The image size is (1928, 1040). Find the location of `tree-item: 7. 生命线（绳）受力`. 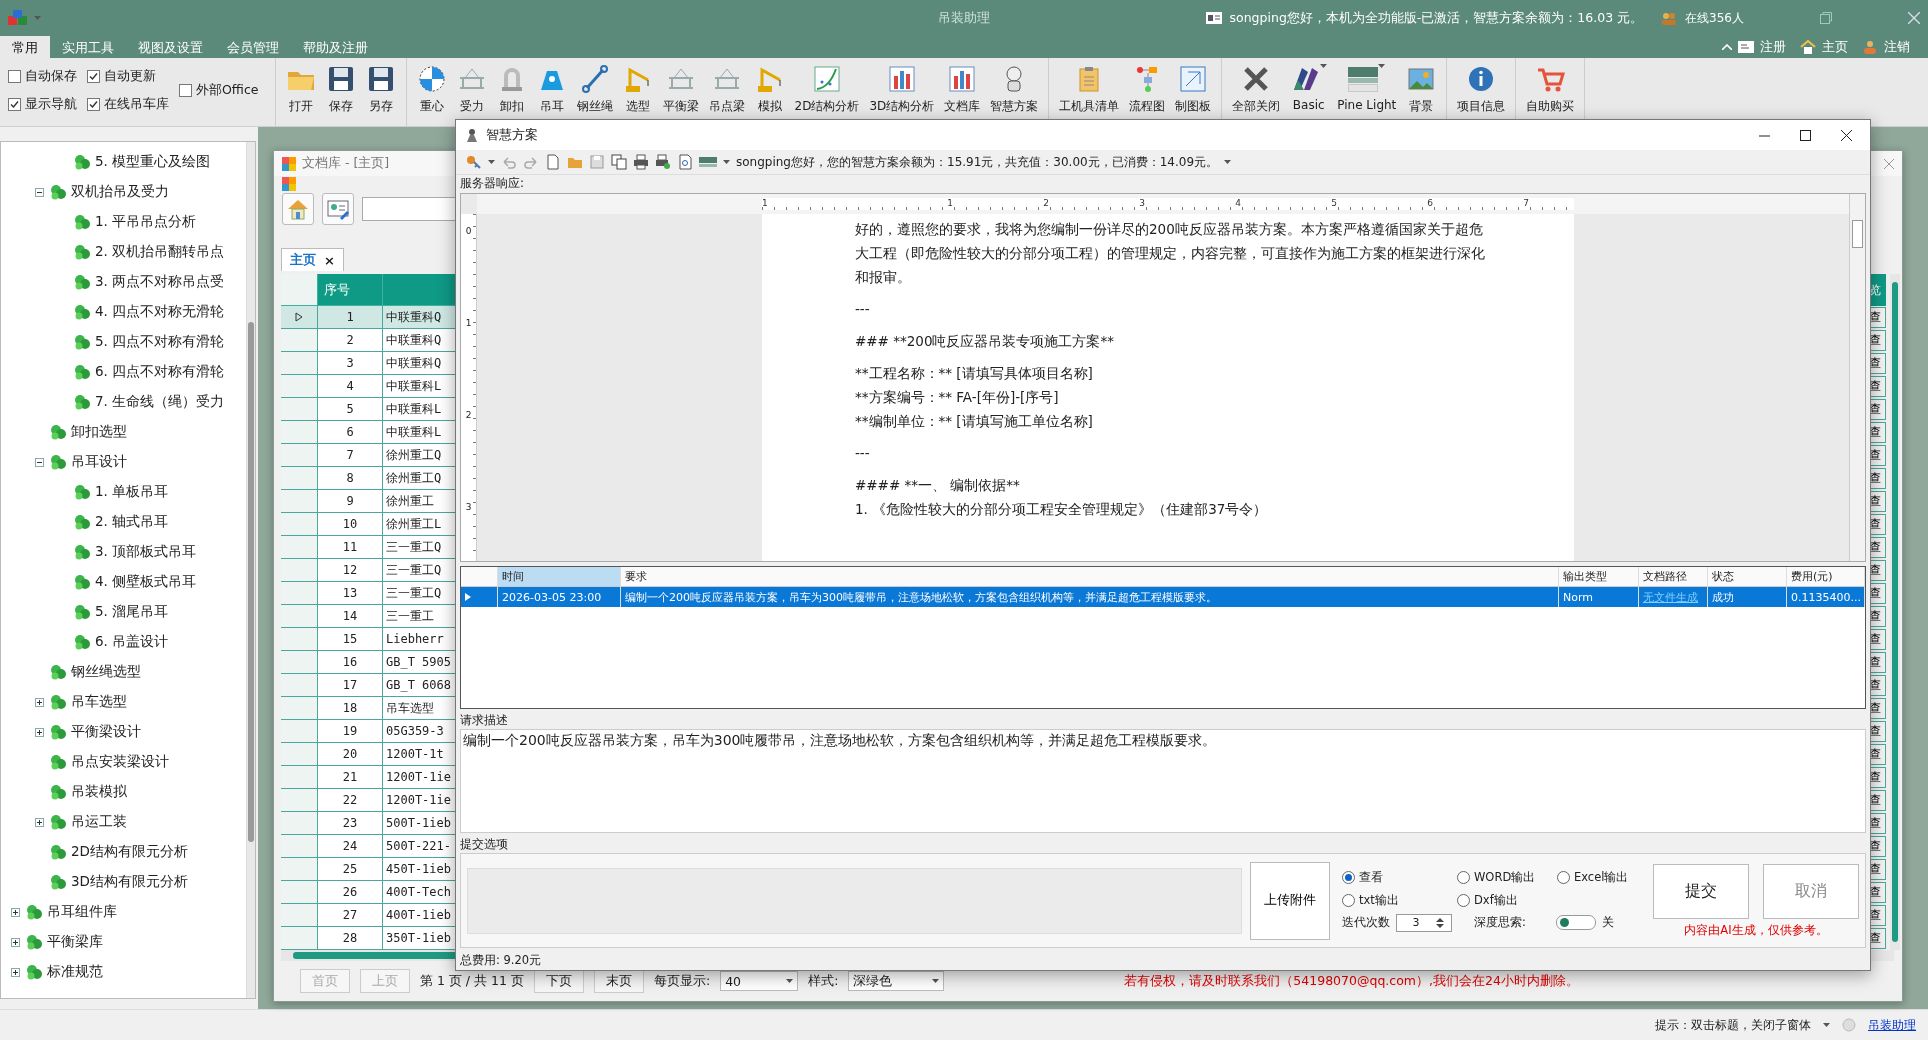

tree-item: 7. 生命线（绳）受力 is located at coordinates (160, 402).